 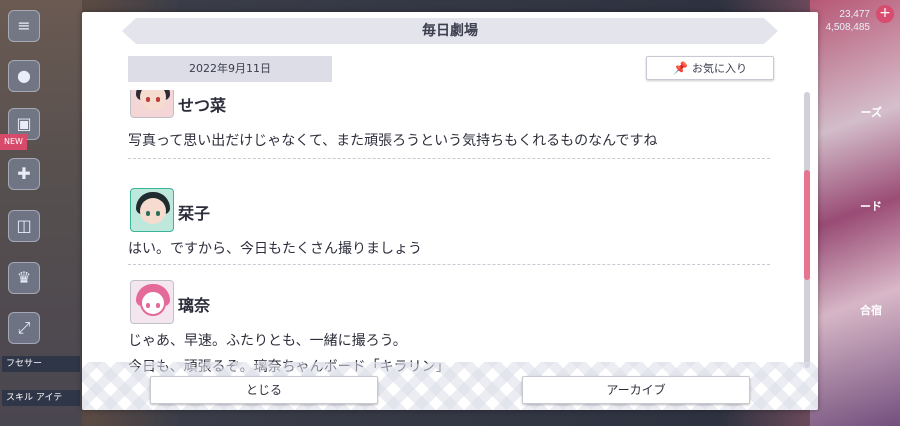 What do you see at coordinates (152, 104) in the screenshot?
I see `avatar-setsuna` at bounding box center [152, 104].